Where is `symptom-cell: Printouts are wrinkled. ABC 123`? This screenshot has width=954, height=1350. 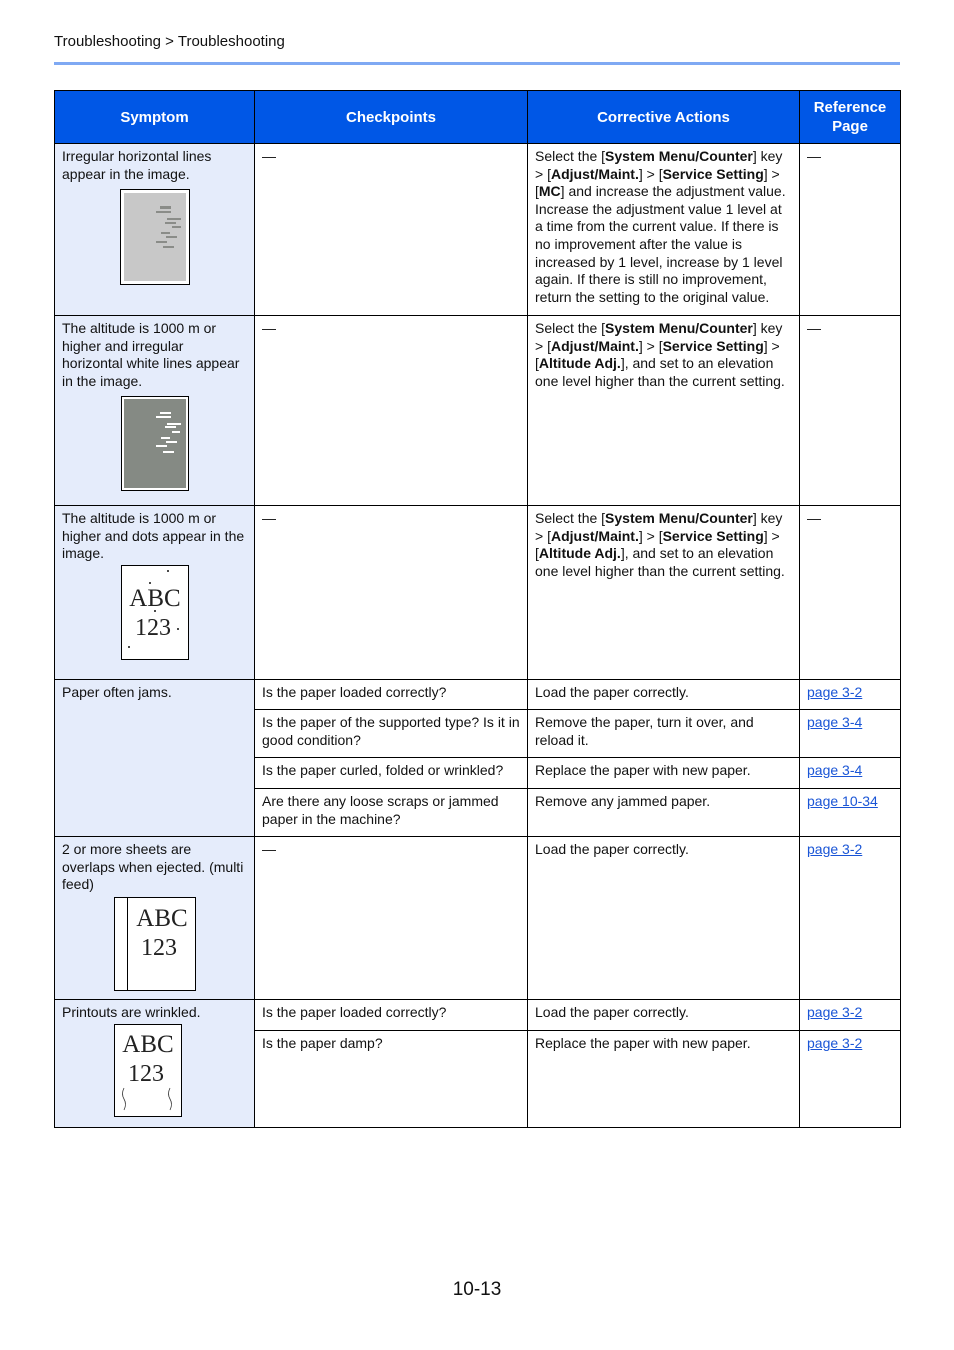
symptom-cell: Printouts are wrinkled. ABC 123 is located at coordinates (154, 1063).